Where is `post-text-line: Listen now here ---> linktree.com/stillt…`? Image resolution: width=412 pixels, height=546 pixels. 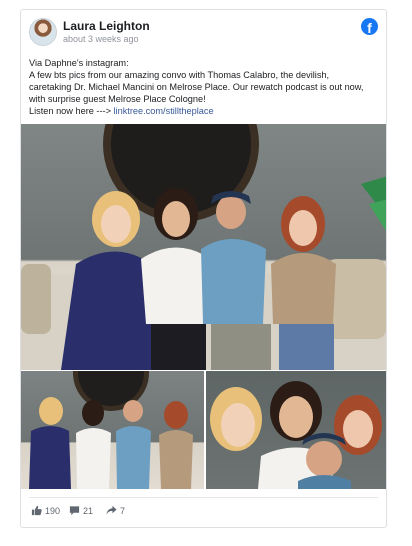 post-text-line: Listen now here ---> linktree.com/stillt… is located at coordinates (203, 111).